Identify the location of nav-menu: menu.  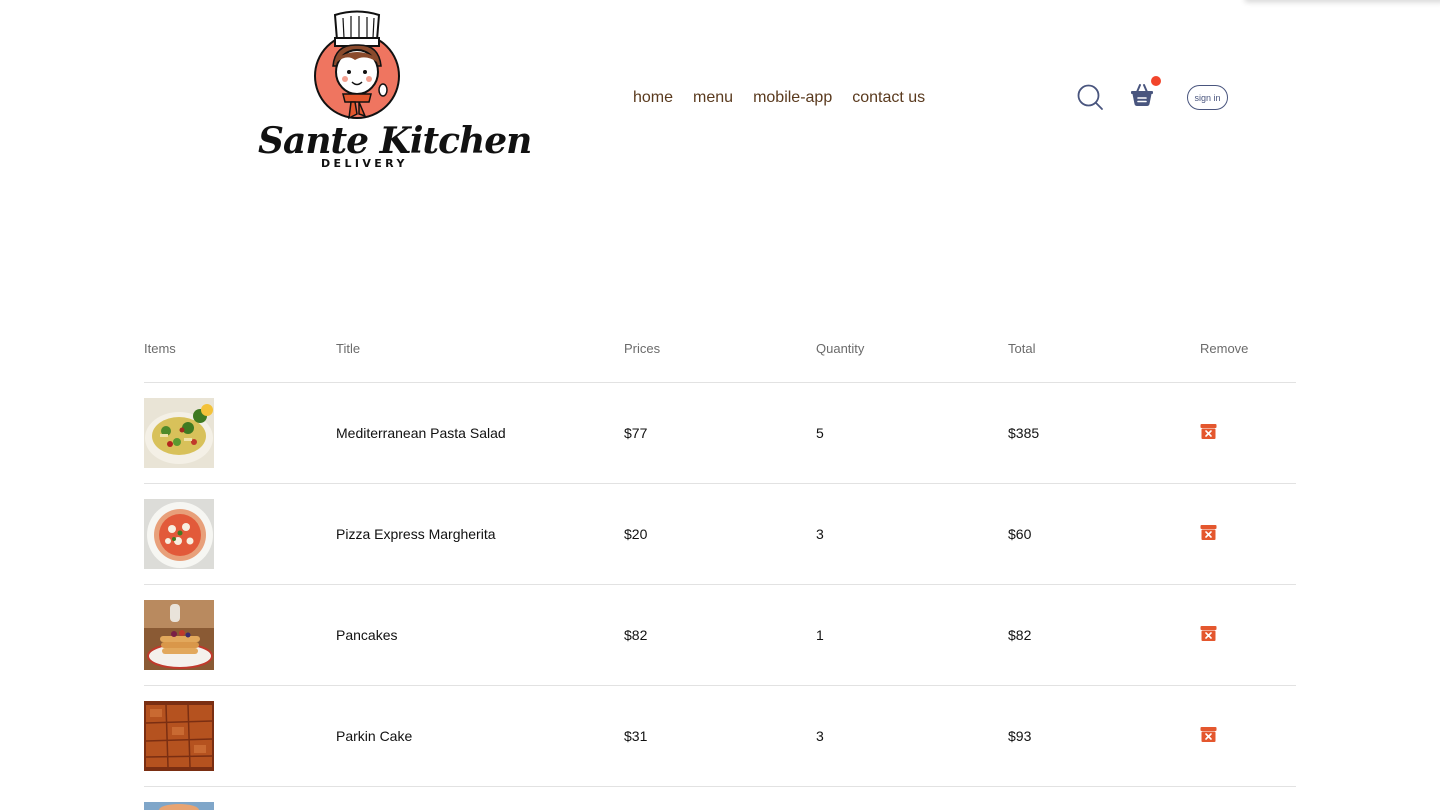
(713, 98).